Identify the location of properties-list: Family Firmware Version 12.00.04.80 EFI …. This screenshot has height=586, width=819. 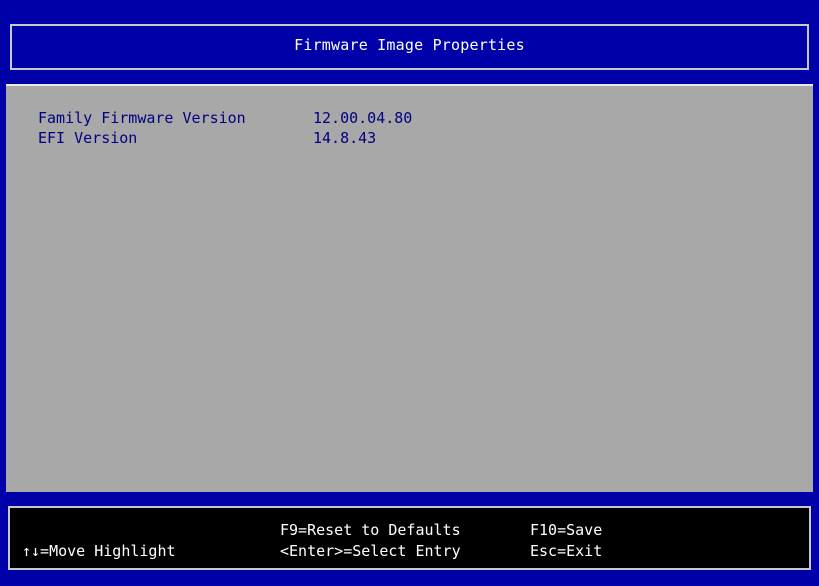
(225, 128).